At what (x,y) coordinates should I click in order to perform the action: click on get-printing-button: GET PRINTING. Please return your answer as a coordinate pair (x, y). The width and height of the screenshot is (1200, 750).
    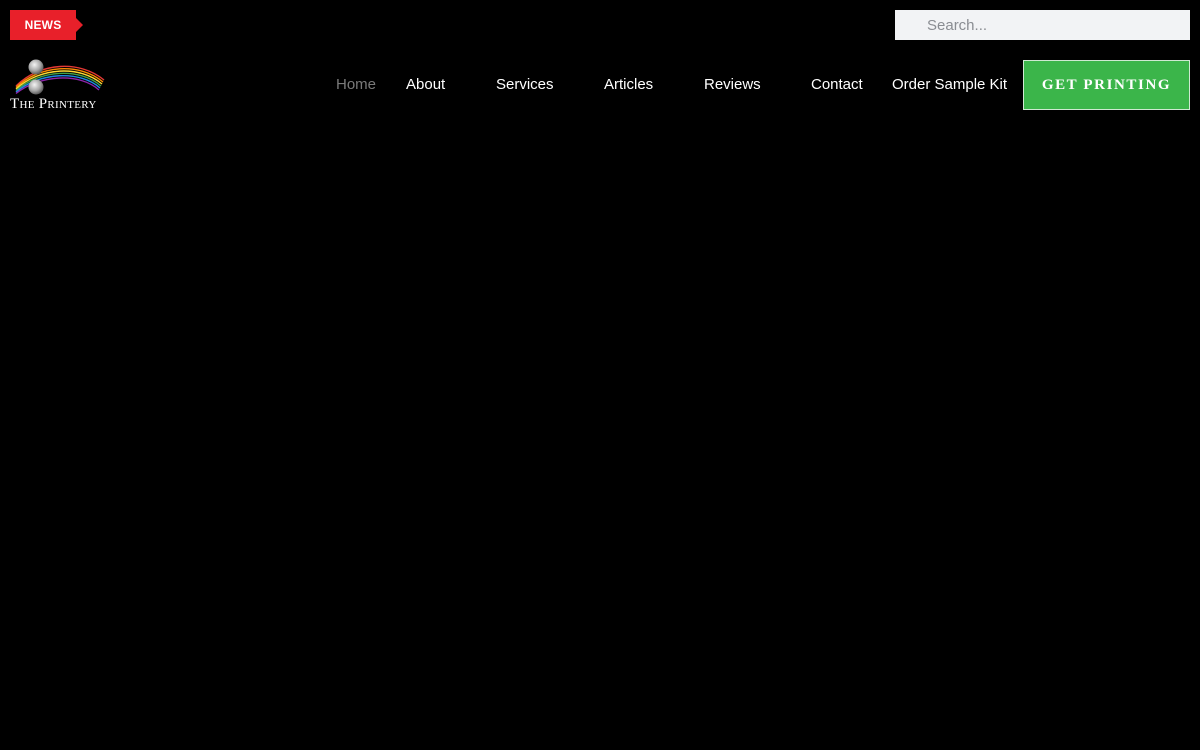
    Looking at the image, I should click on (1106, 85).